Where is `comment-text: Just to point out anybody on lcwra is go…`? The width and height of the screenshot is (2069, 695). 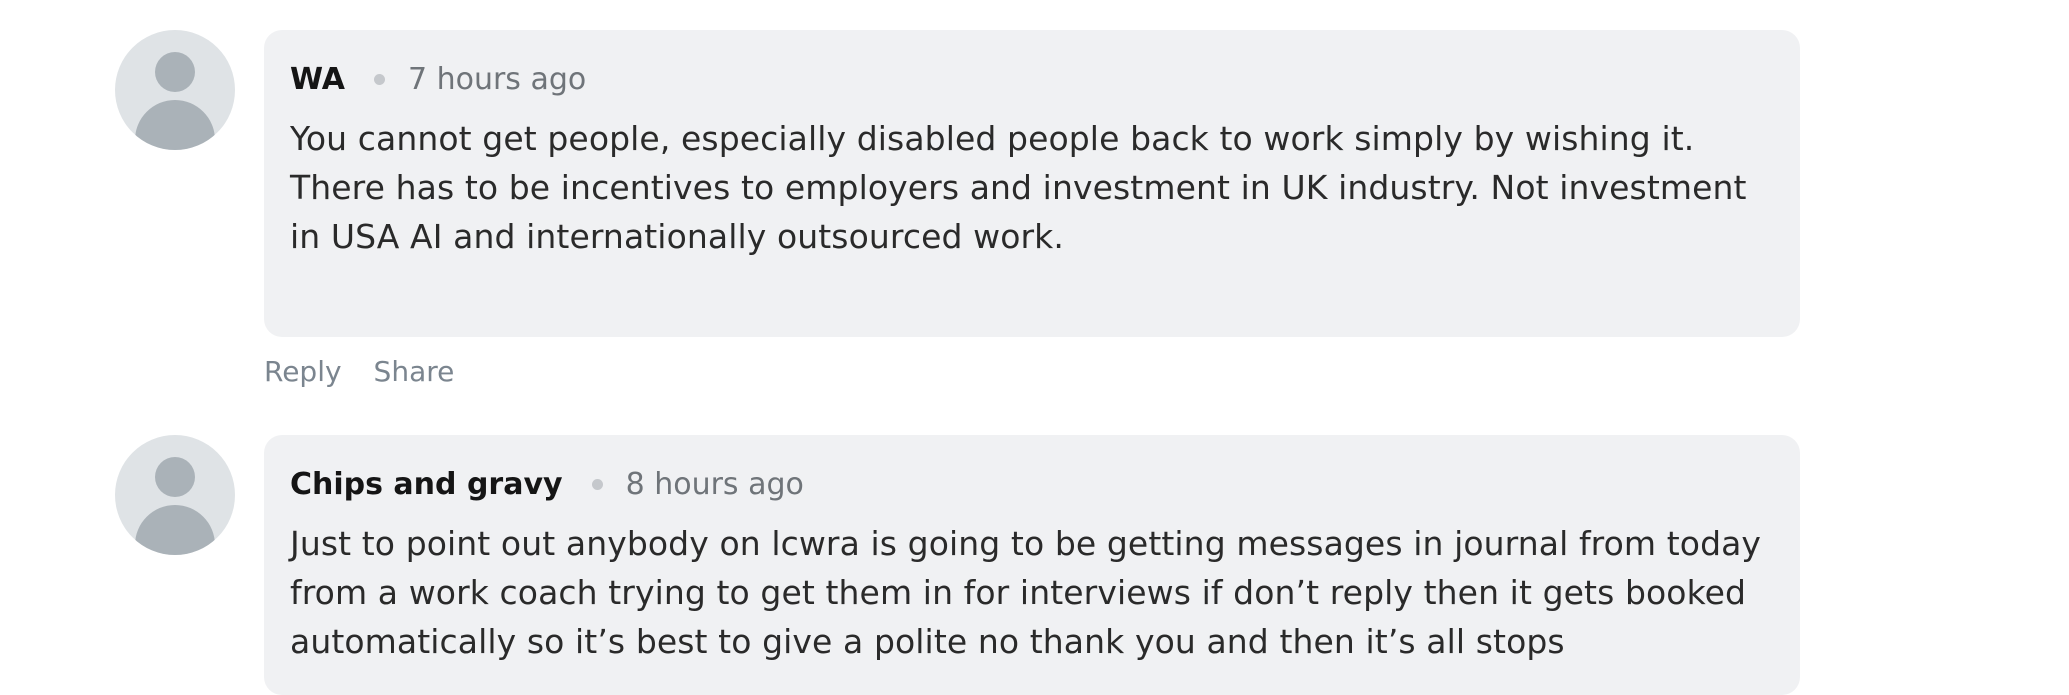 comment-text: Just to point out anybody on lcwra is go… is located at coordinates (1026, 592).